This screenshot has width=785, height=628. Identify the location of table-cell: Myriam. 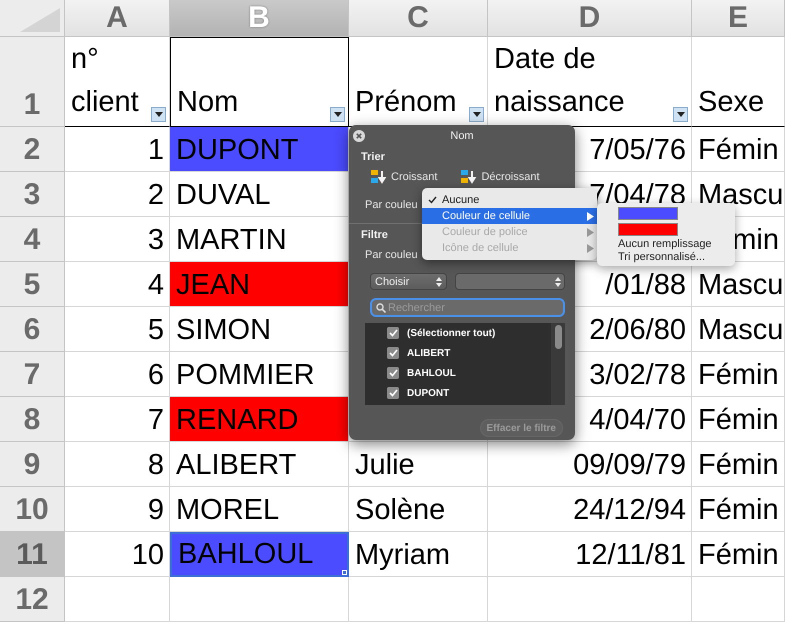
(418, 554).